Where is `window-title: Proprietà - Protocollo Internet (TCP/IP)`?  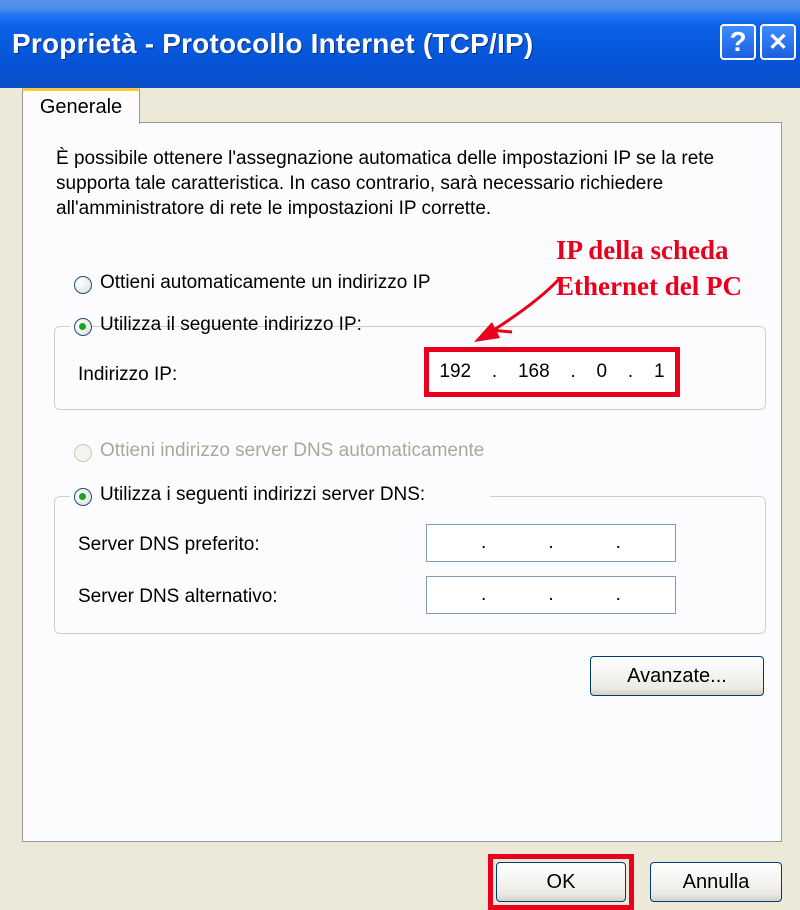 window-title: Proprietà - Protocollo Internet (TCP/IP) is located at coordinates (273, 43).